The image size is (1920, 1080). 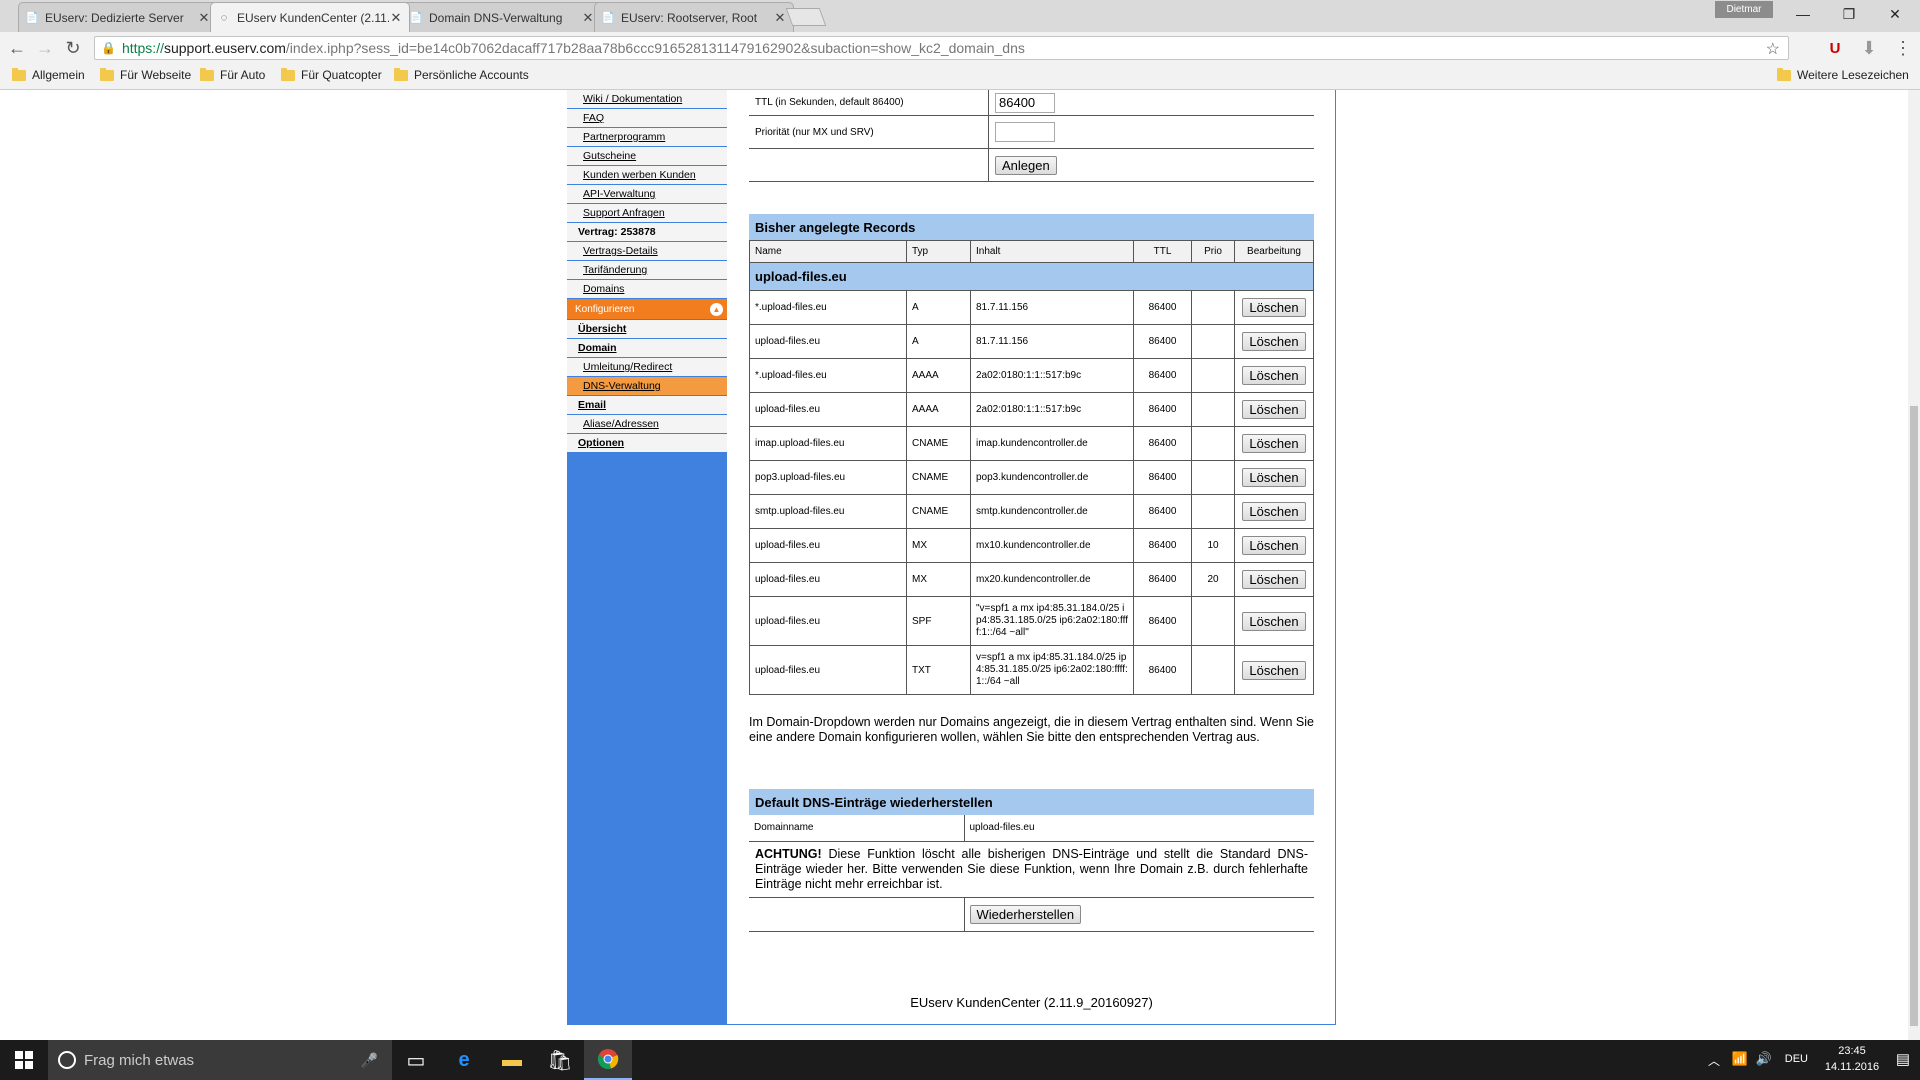 I want to click on minimize-icon: —, so click(x=1803, y=14).